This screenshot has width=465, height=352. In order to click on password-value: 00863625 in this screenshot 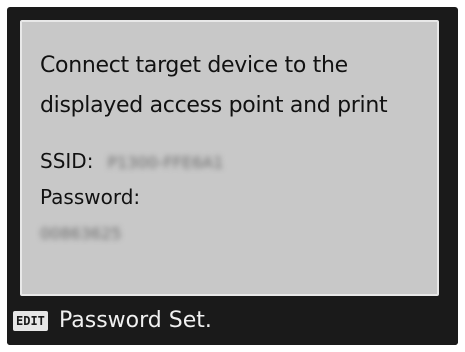, I will do `click(81, 233)`.